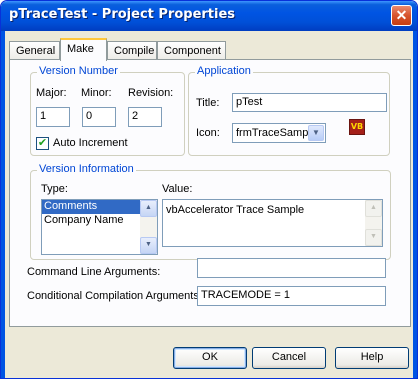  What do you see at coordinates (208, 103) in the screenshot?
I see `title-label: Title:` at bounding box center [208, 103].